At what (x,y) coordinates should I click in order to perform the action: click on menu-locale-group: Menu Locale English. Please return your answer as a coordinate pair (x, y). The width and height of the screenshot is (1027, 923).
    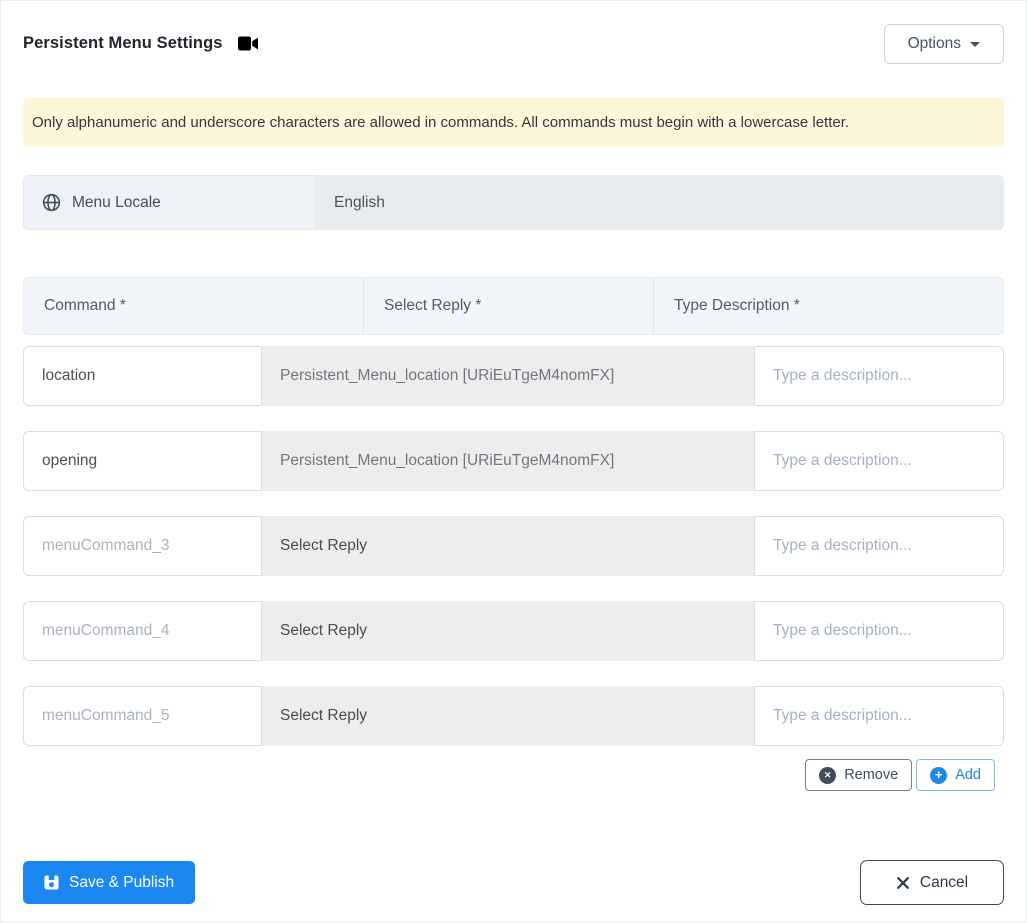
    Looking at the image, I should click on (513, 202).